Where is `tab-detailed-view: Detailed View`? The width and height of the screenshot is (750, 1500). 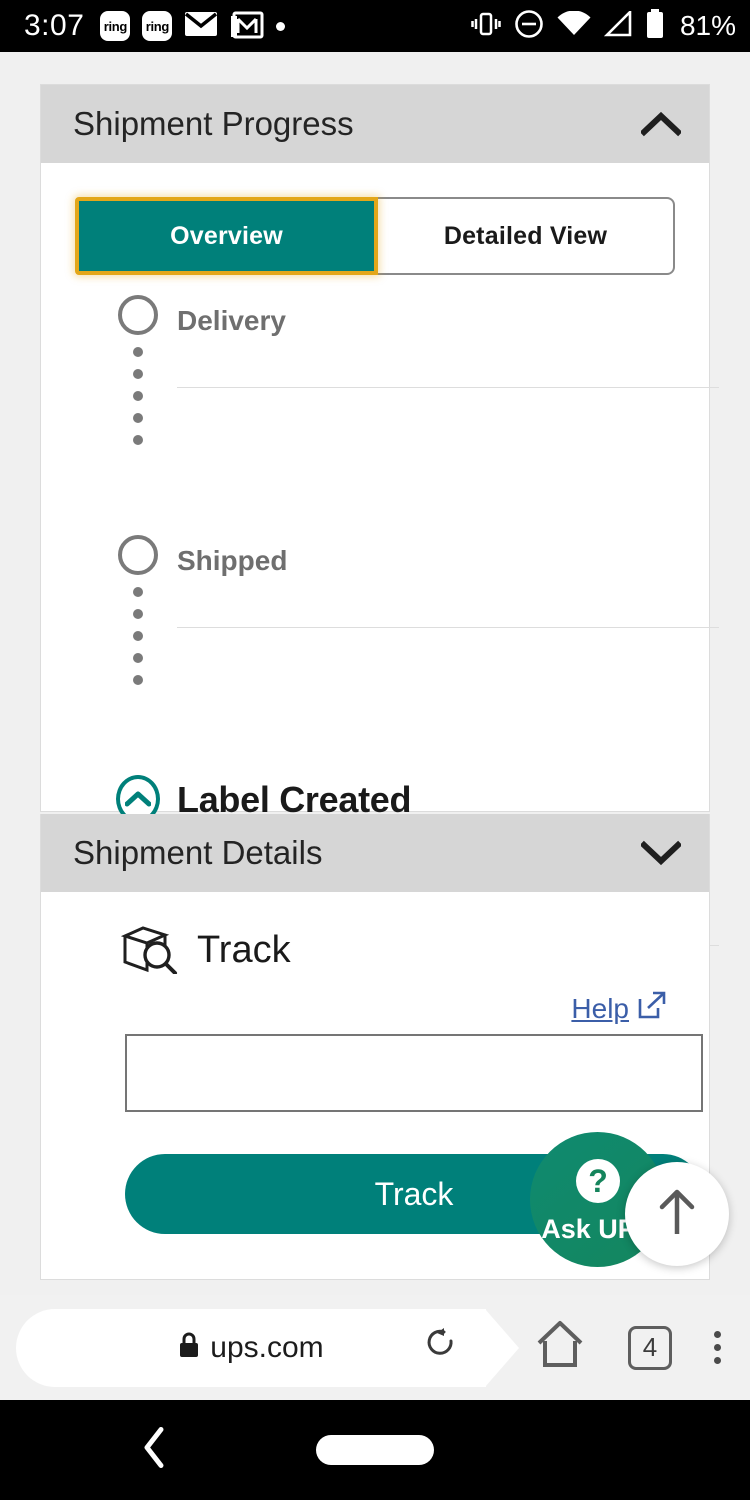 tab-detailed-view: Detailed View is located at coordinates (526, 236).